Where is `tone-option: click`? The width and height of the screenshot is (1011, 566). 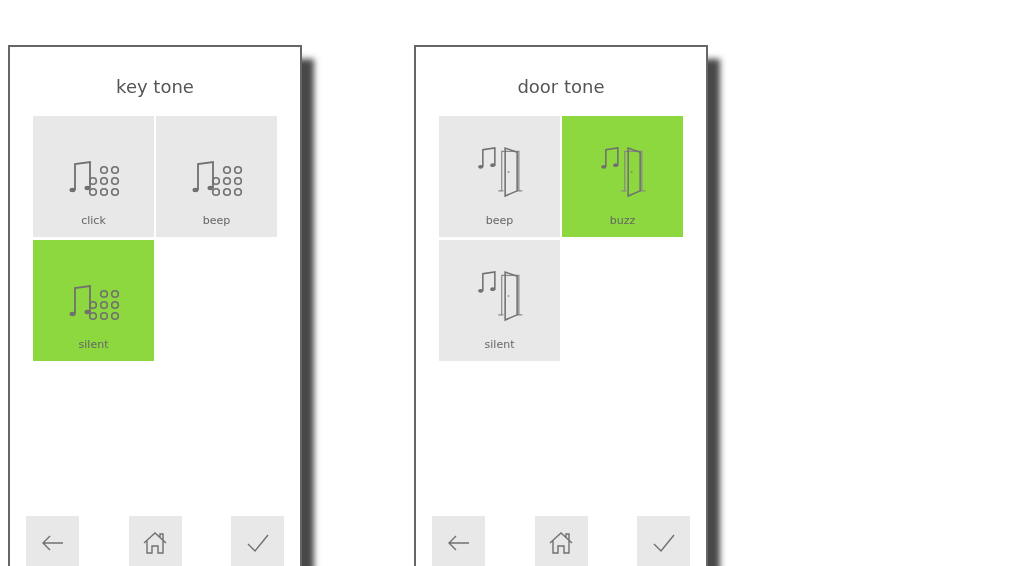 tone-option: click is located at coordinates (93, 176).